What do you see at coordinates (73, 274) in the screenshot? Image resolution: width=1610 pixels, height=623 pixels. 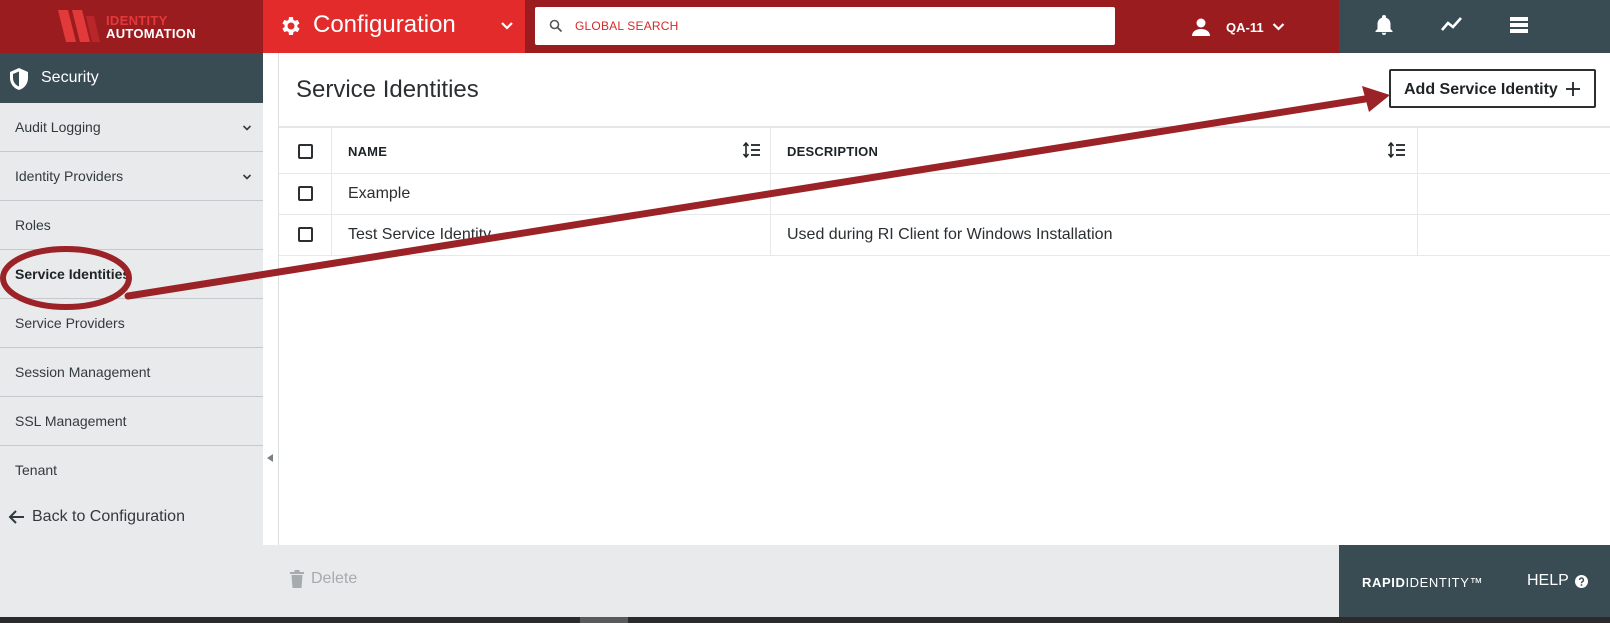 I see `sidebar-item-label: Service Identities` at bounding box center [73, 274].